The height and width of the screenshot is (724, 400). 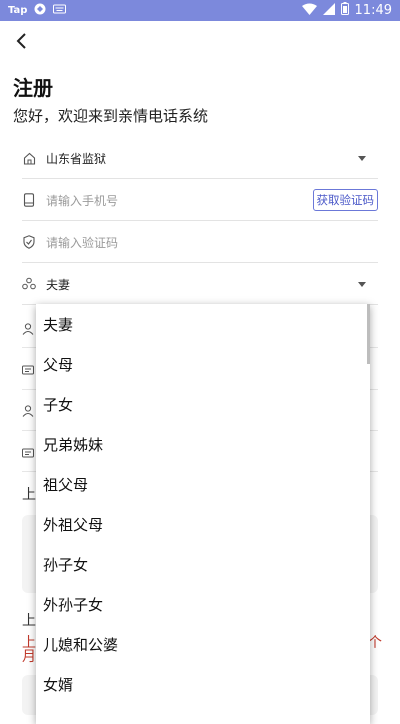 I want to click on dropdown-option: 祖父母, so click(x=203, y=484).